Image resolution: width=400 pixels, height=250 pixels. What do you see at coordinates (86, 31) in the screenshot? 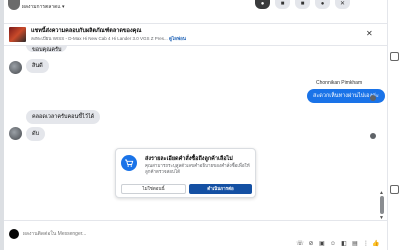
I see `banner-title: แชทนี้ส่งความคลอบกับผลิตภัณฑ์ตลาดของคุณ` at bounding box center [86, 31].